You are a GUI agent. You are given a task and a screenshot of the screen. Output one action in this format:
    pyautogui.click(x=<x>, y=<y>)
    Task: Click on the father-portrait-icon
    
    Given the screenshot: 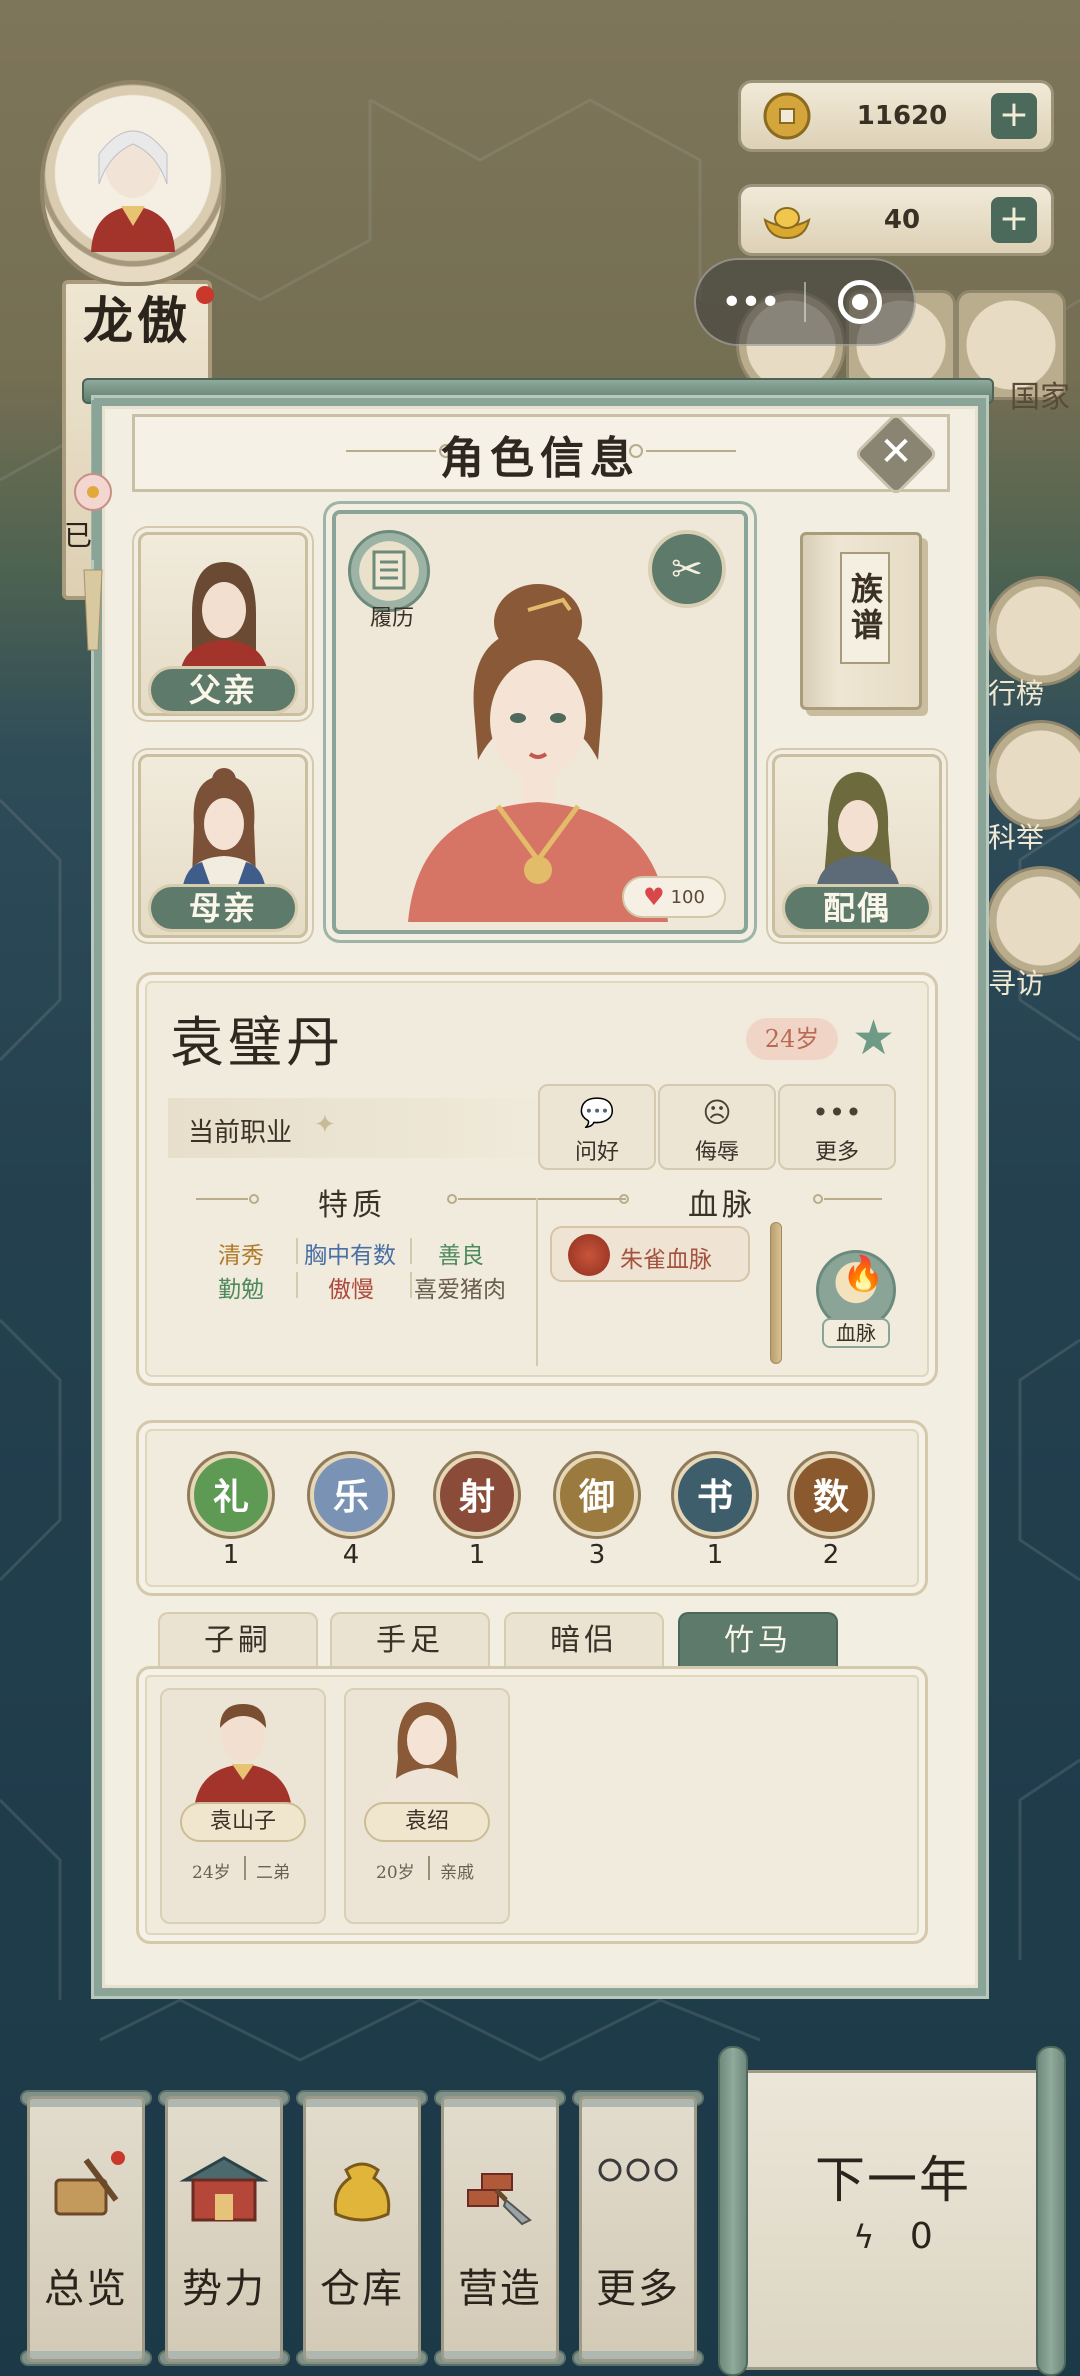 What is the action you would take?
    pyautogui.click(x=224, y=618)
    